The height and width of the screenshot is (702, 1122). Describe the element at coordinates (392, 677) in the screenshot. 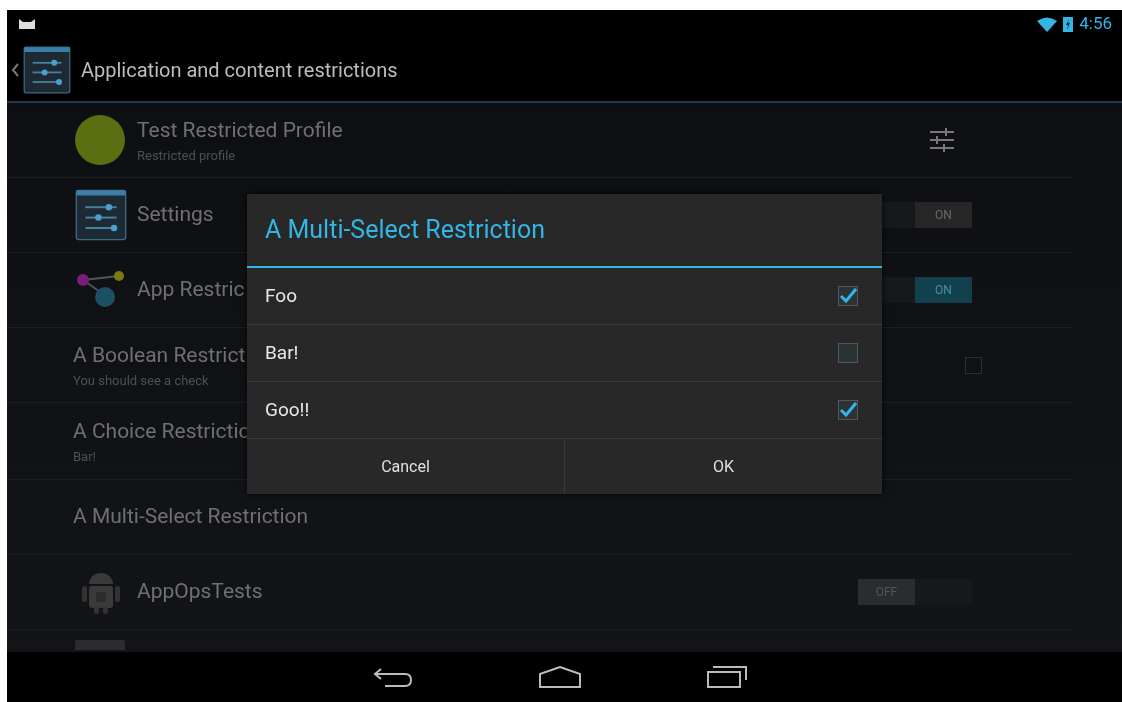

I see `back-icon` at that location.